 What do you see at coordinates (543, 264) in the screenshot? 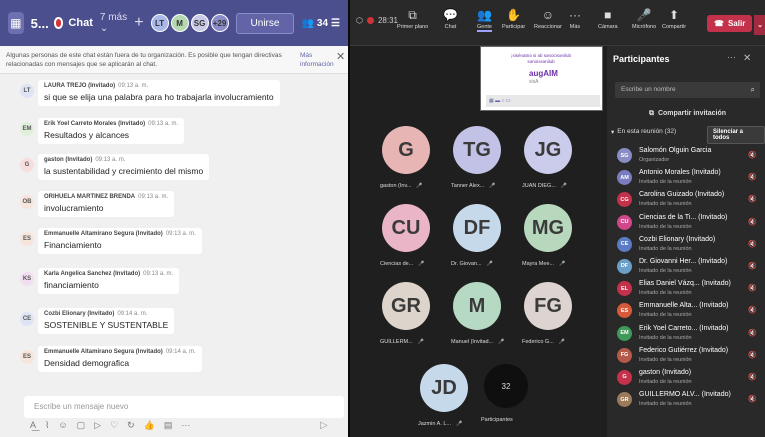
I see `tile-name: Mayra Mee... 🎤` at bounding box center [543, 264].